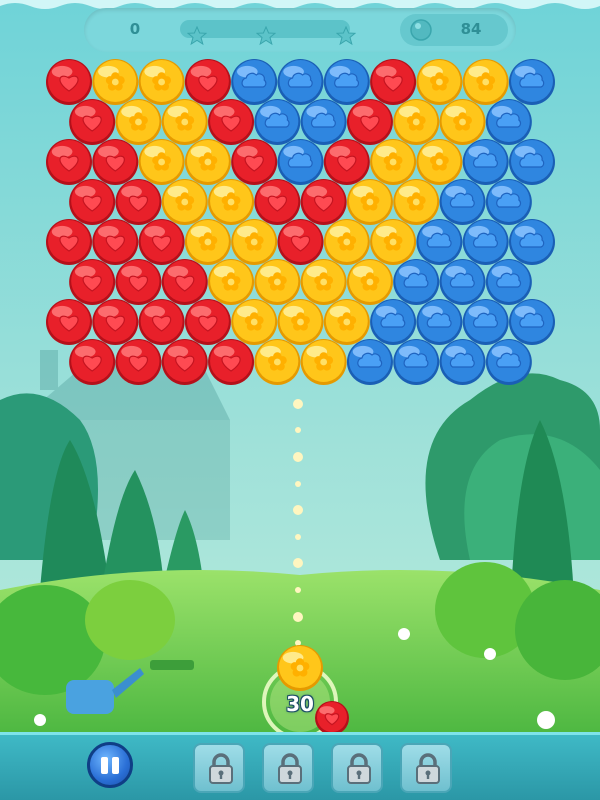 The width and height of the screenshot is (600, 800). Describe the element at coordinates (300, 668) in the screenshot. I see `current-bubble` at that location.